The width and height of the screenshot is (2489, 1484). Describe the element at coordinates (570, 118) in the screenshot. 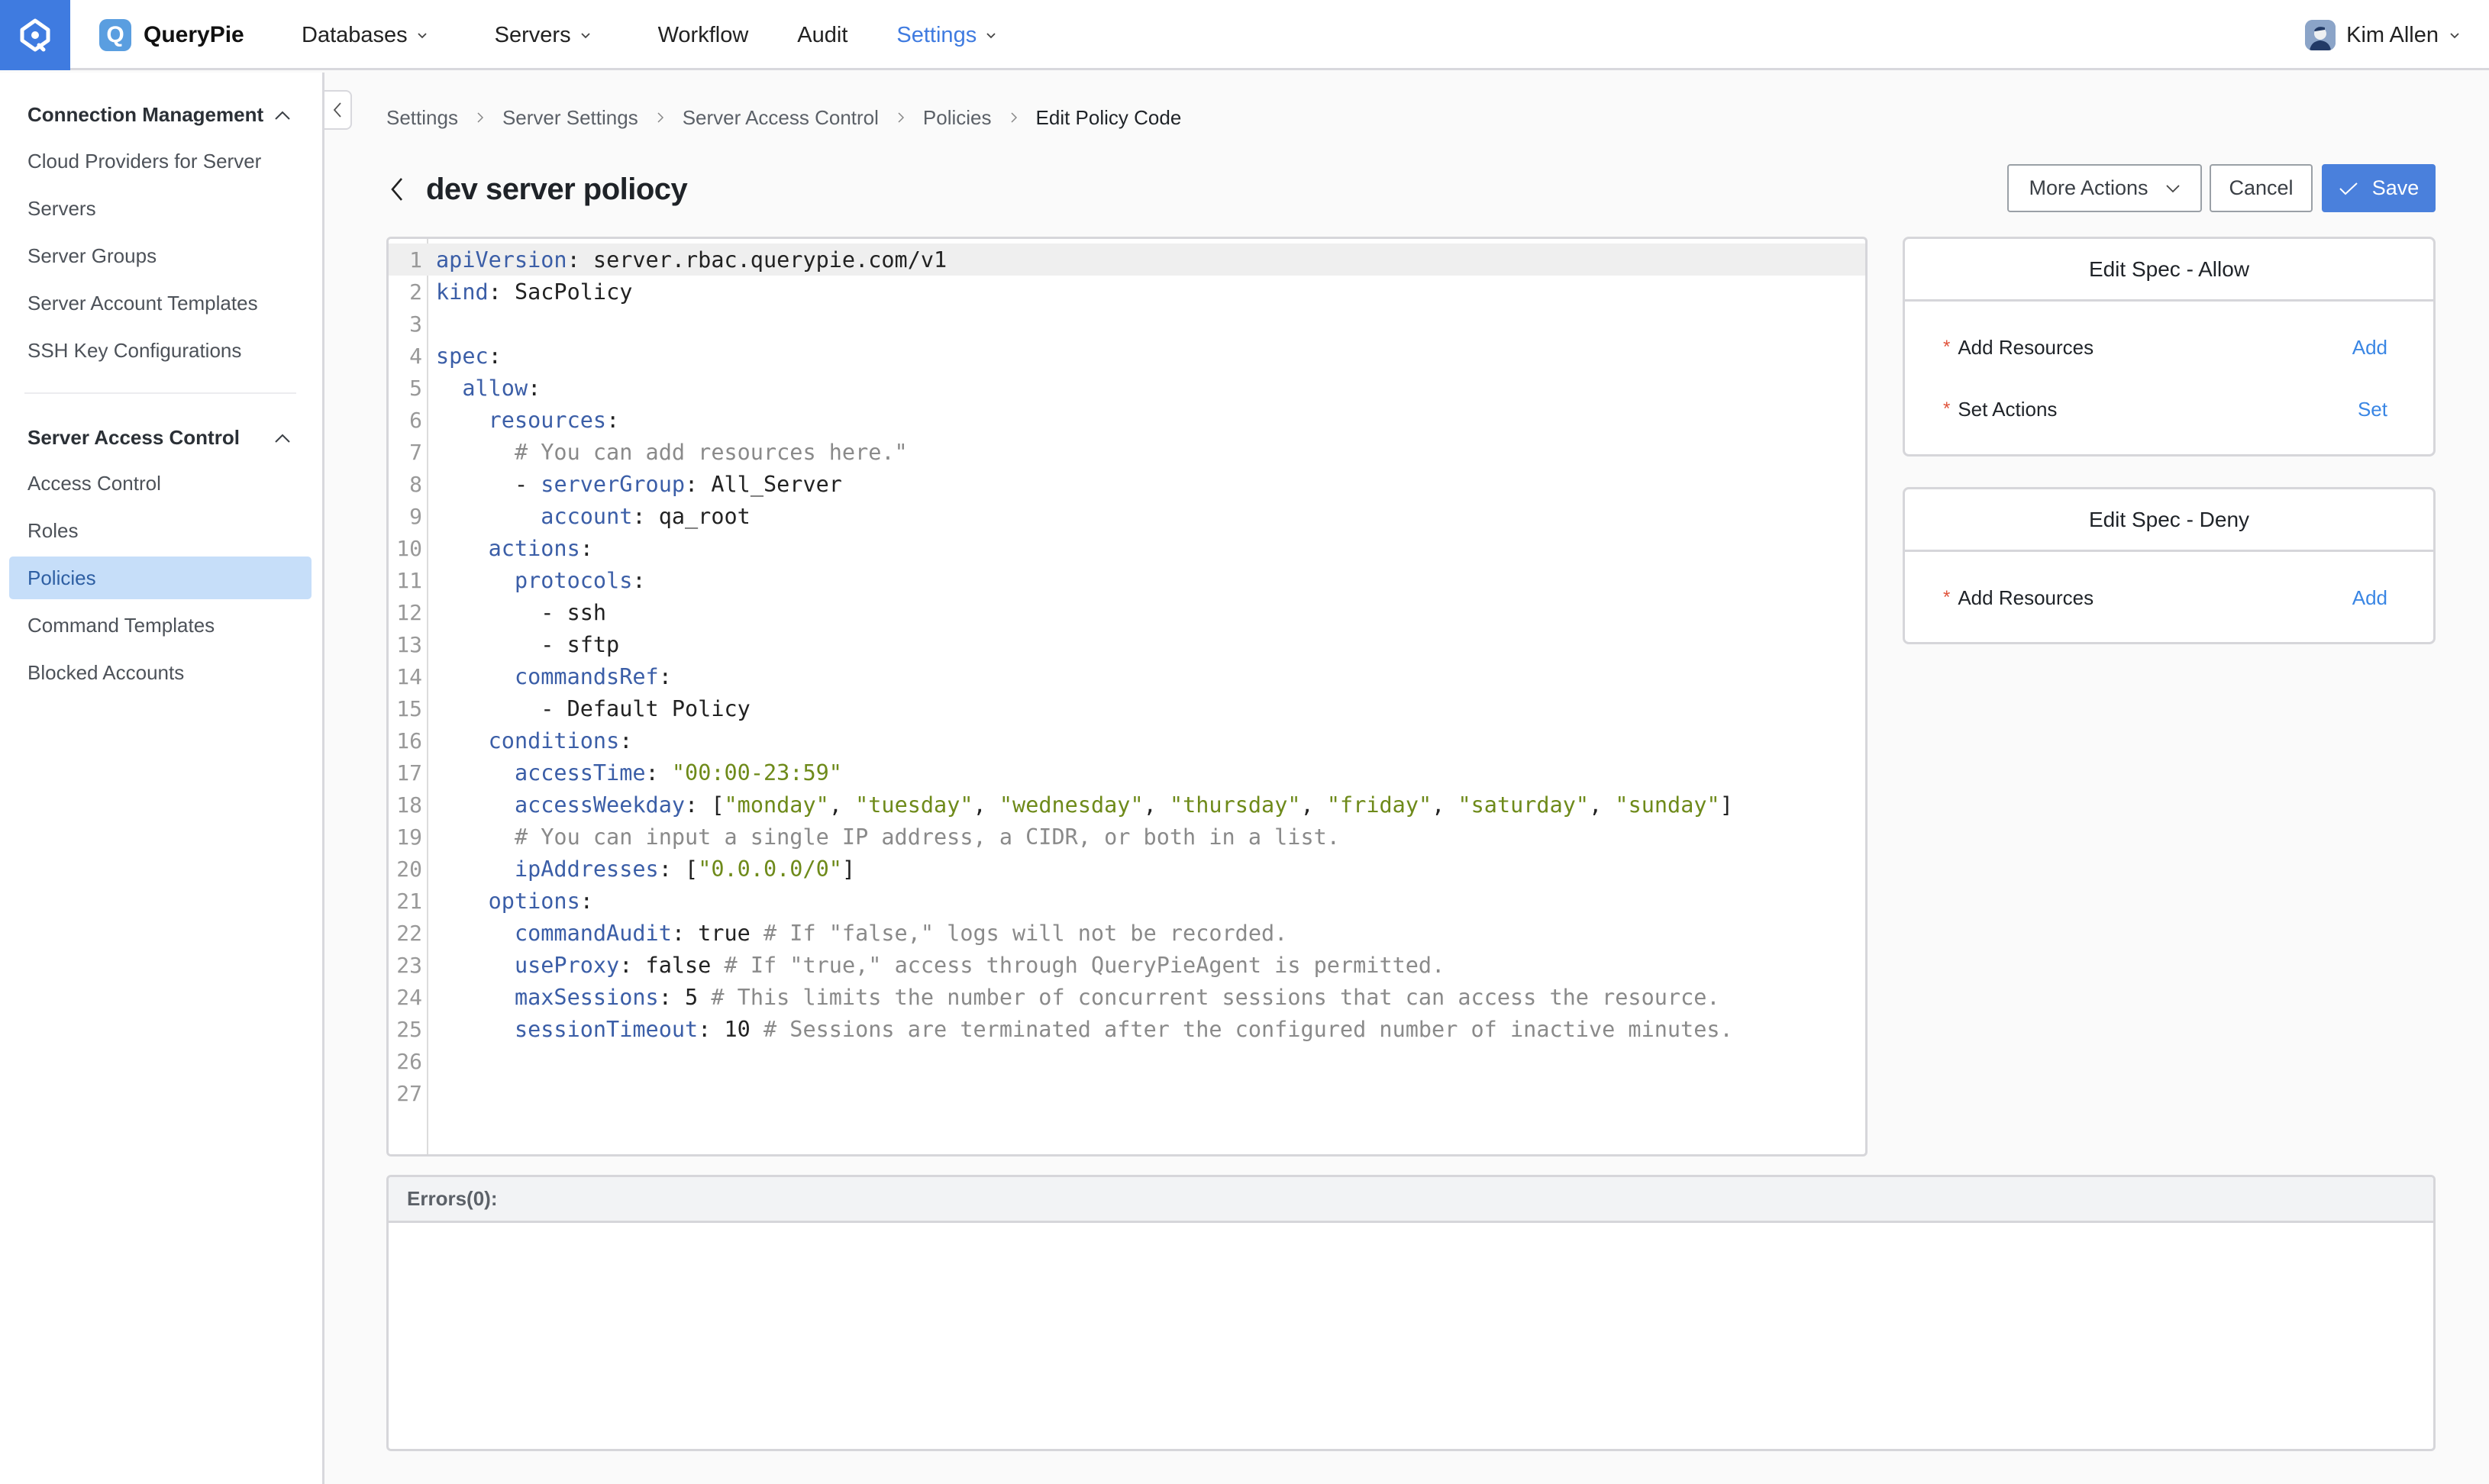

I see `breadcrumb-server-settings: Server Settings` at that location.